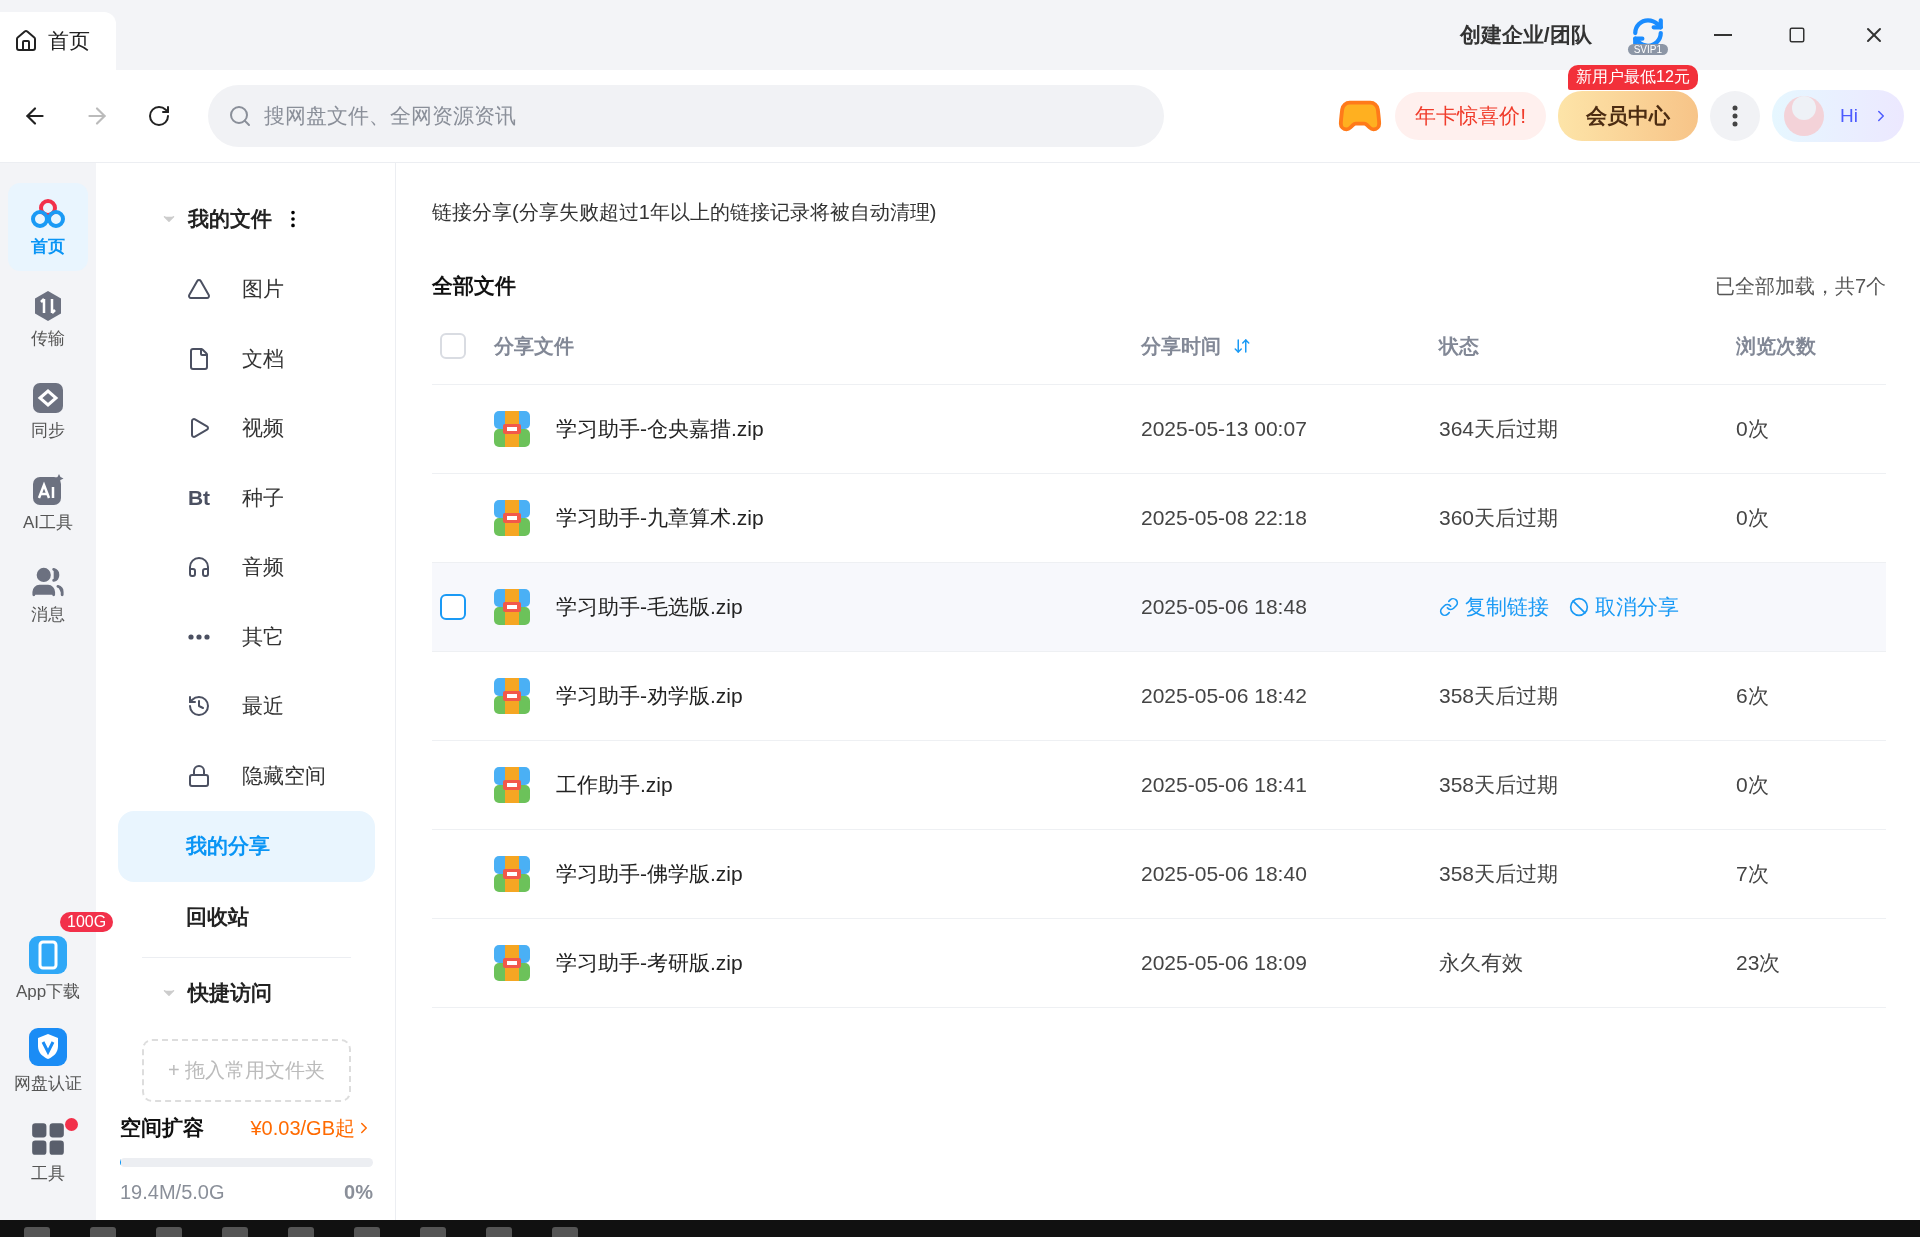 The width and height of the screenshot is (1920, 1237). What do you see at coordinates (1224, 518) in the screenshot?
I see `share-time: 2025-05-08 22:18` at bounding box center [1224, 518].